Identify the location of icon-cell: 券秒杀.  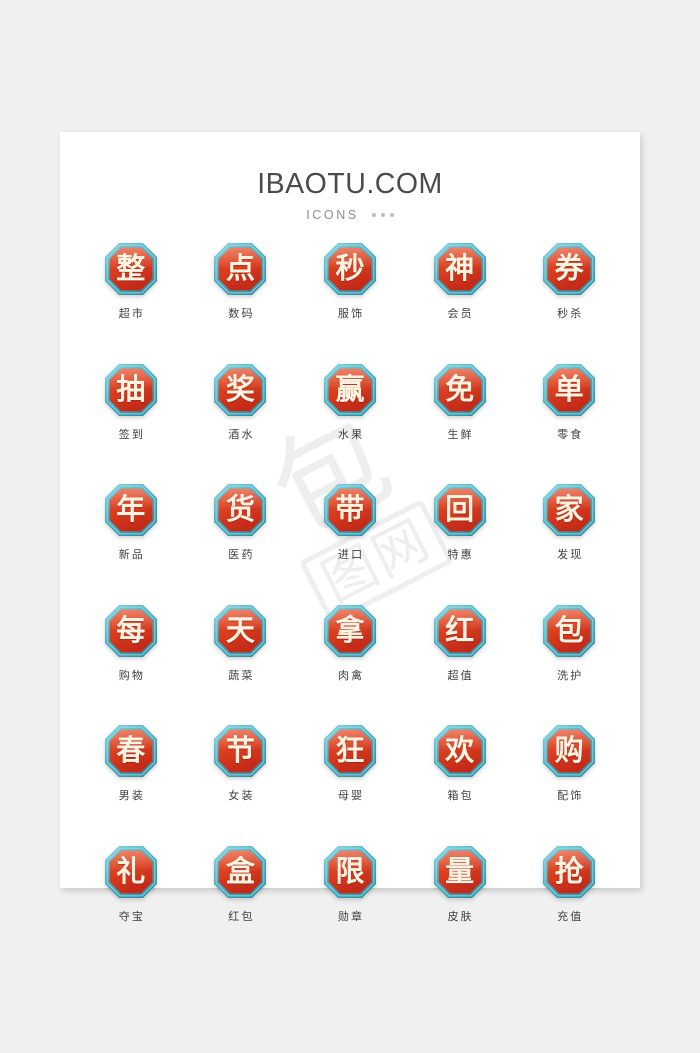
(569, 281).